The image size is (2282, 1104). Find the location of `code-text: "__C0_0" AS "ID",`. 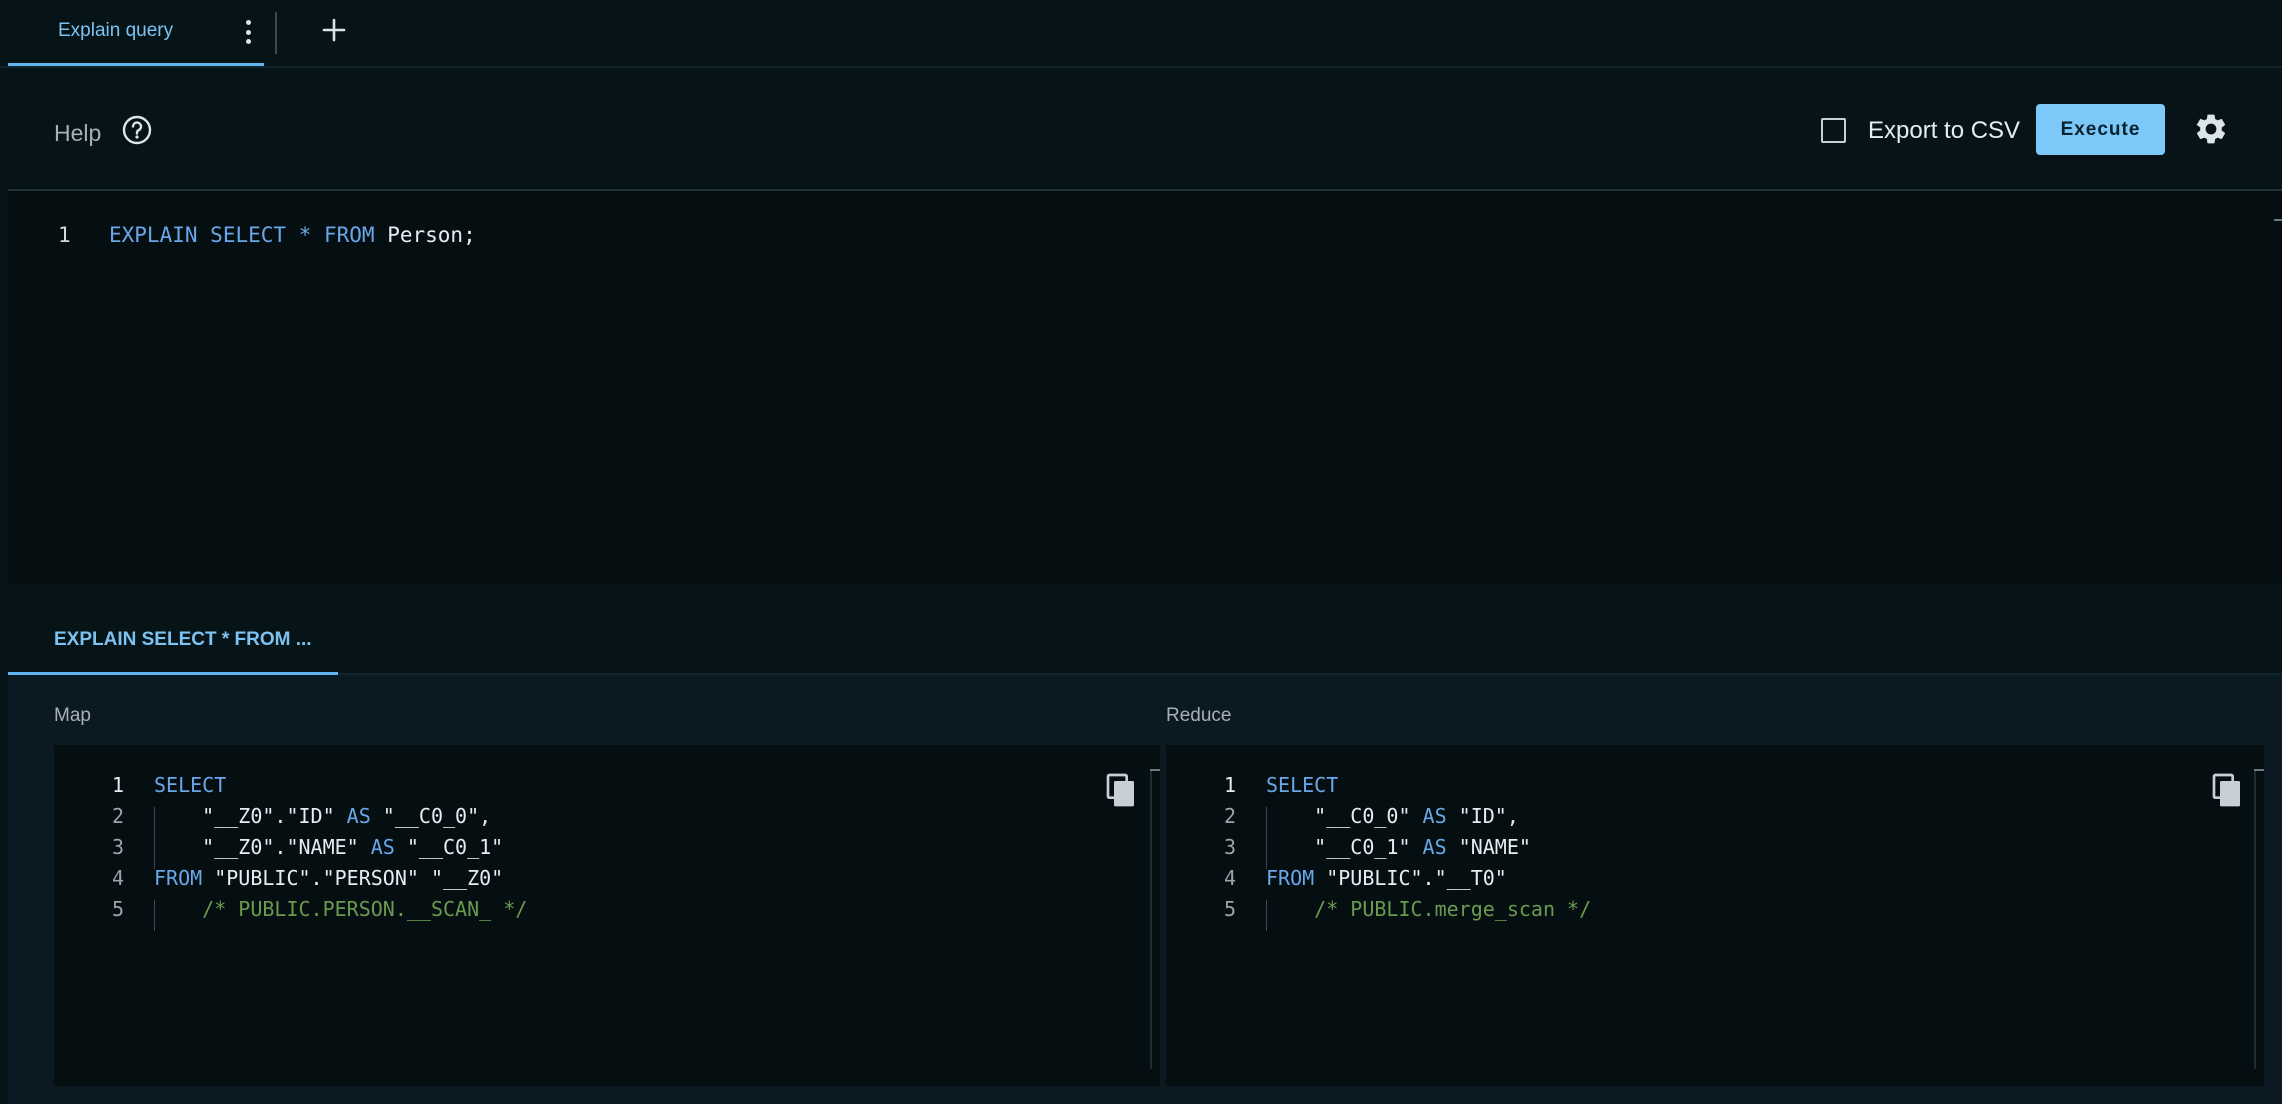

code-text: "__C0_0" AS "ID", is located at coordinates (1392, 816).